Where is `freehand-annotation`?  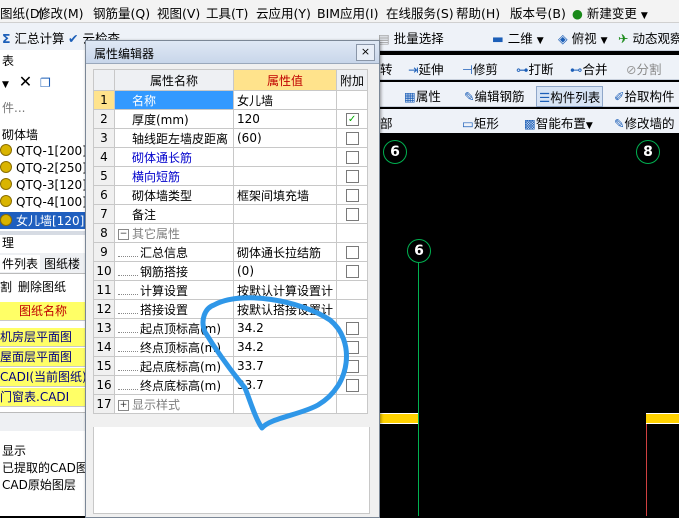 freehand-annotation is located at coordinates (274, 363).